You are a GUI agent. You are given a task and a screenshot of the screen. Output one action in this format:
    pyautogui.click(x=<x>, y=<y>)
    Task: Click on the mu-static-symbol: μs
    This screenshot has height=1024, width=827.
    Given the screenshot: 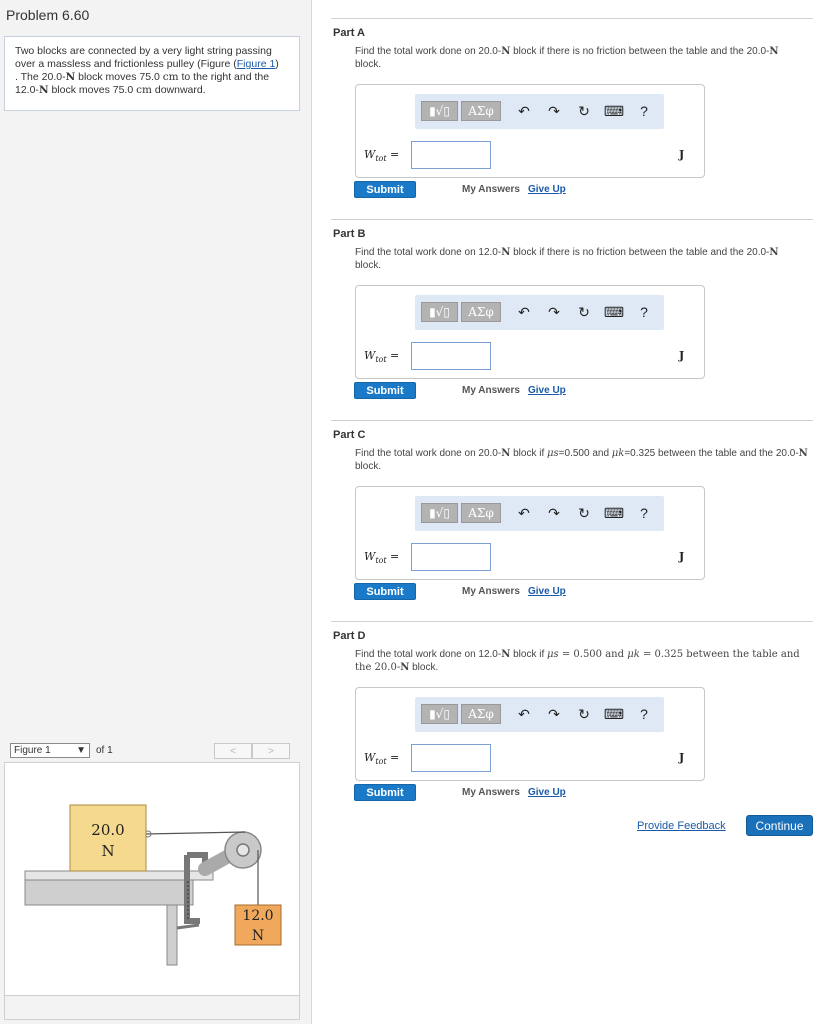 What is the action you would take?
    pyautogui.click(x=553, y=453)
    